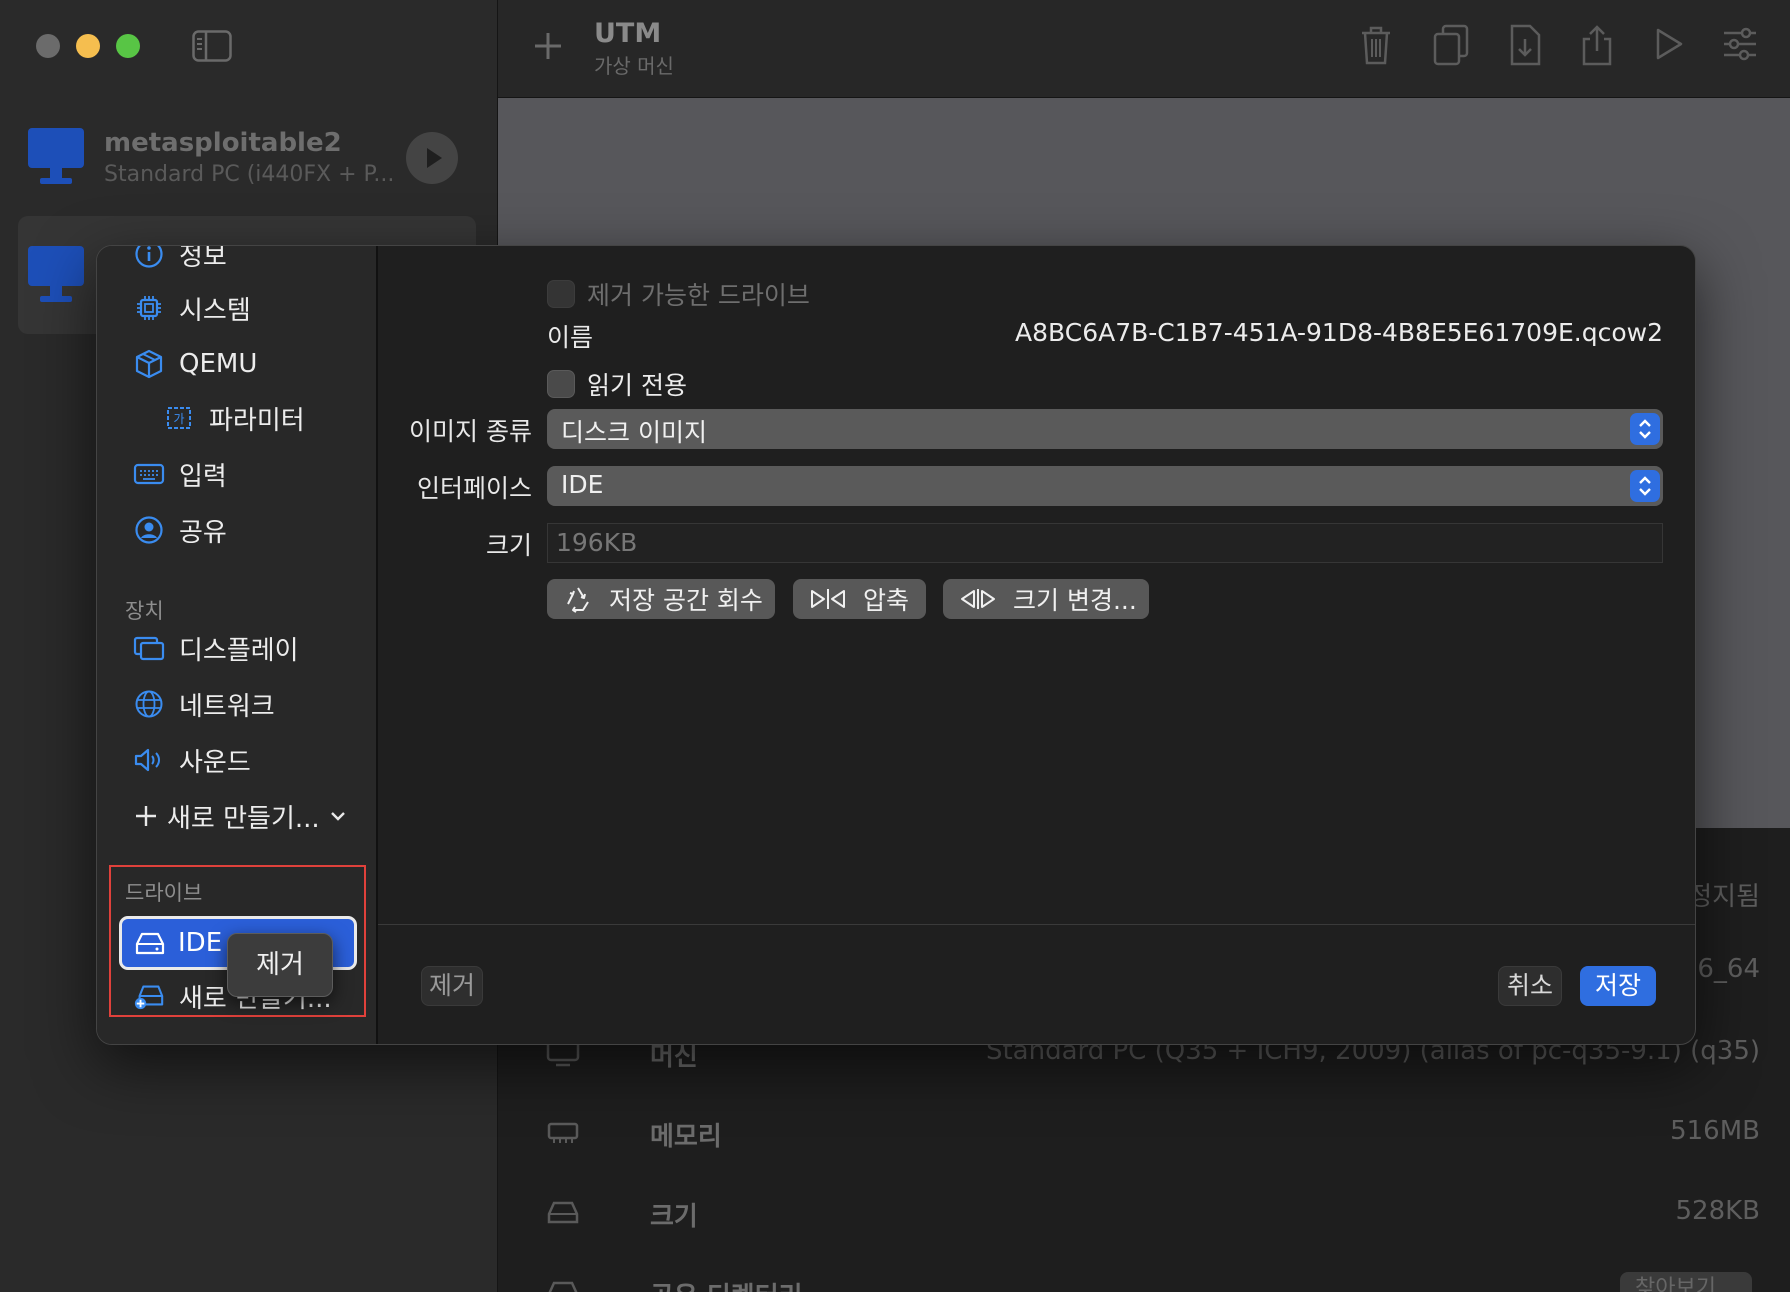  What do you see at coordinates (570, 337) in the screenshot?
I see `name-label: 이름` at bounding box center [570, 337].